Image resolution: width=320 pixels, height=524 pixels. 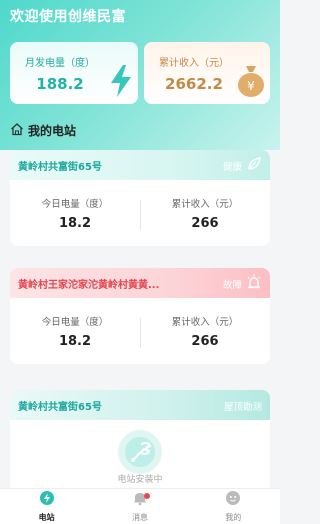 I want to click on total-income-card: 累计收入（元） 2662.2 ¥, so click(x=207, y=73).